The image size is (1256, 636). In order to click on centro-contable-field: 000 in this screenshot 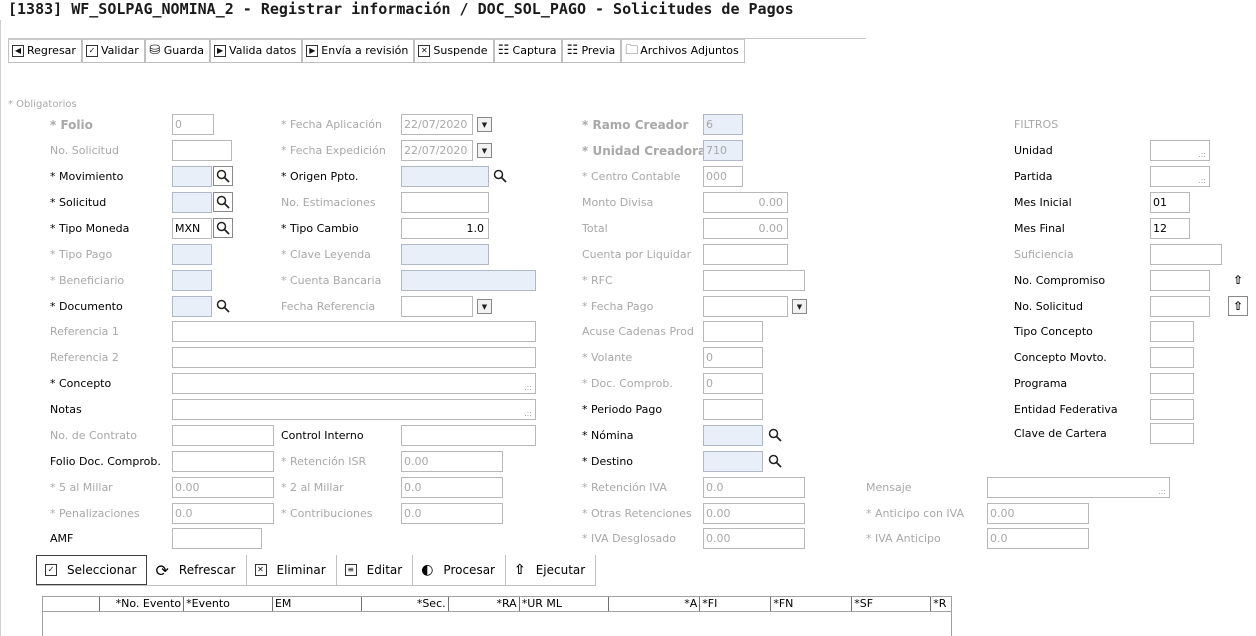, I will do `click(723, 176)`.